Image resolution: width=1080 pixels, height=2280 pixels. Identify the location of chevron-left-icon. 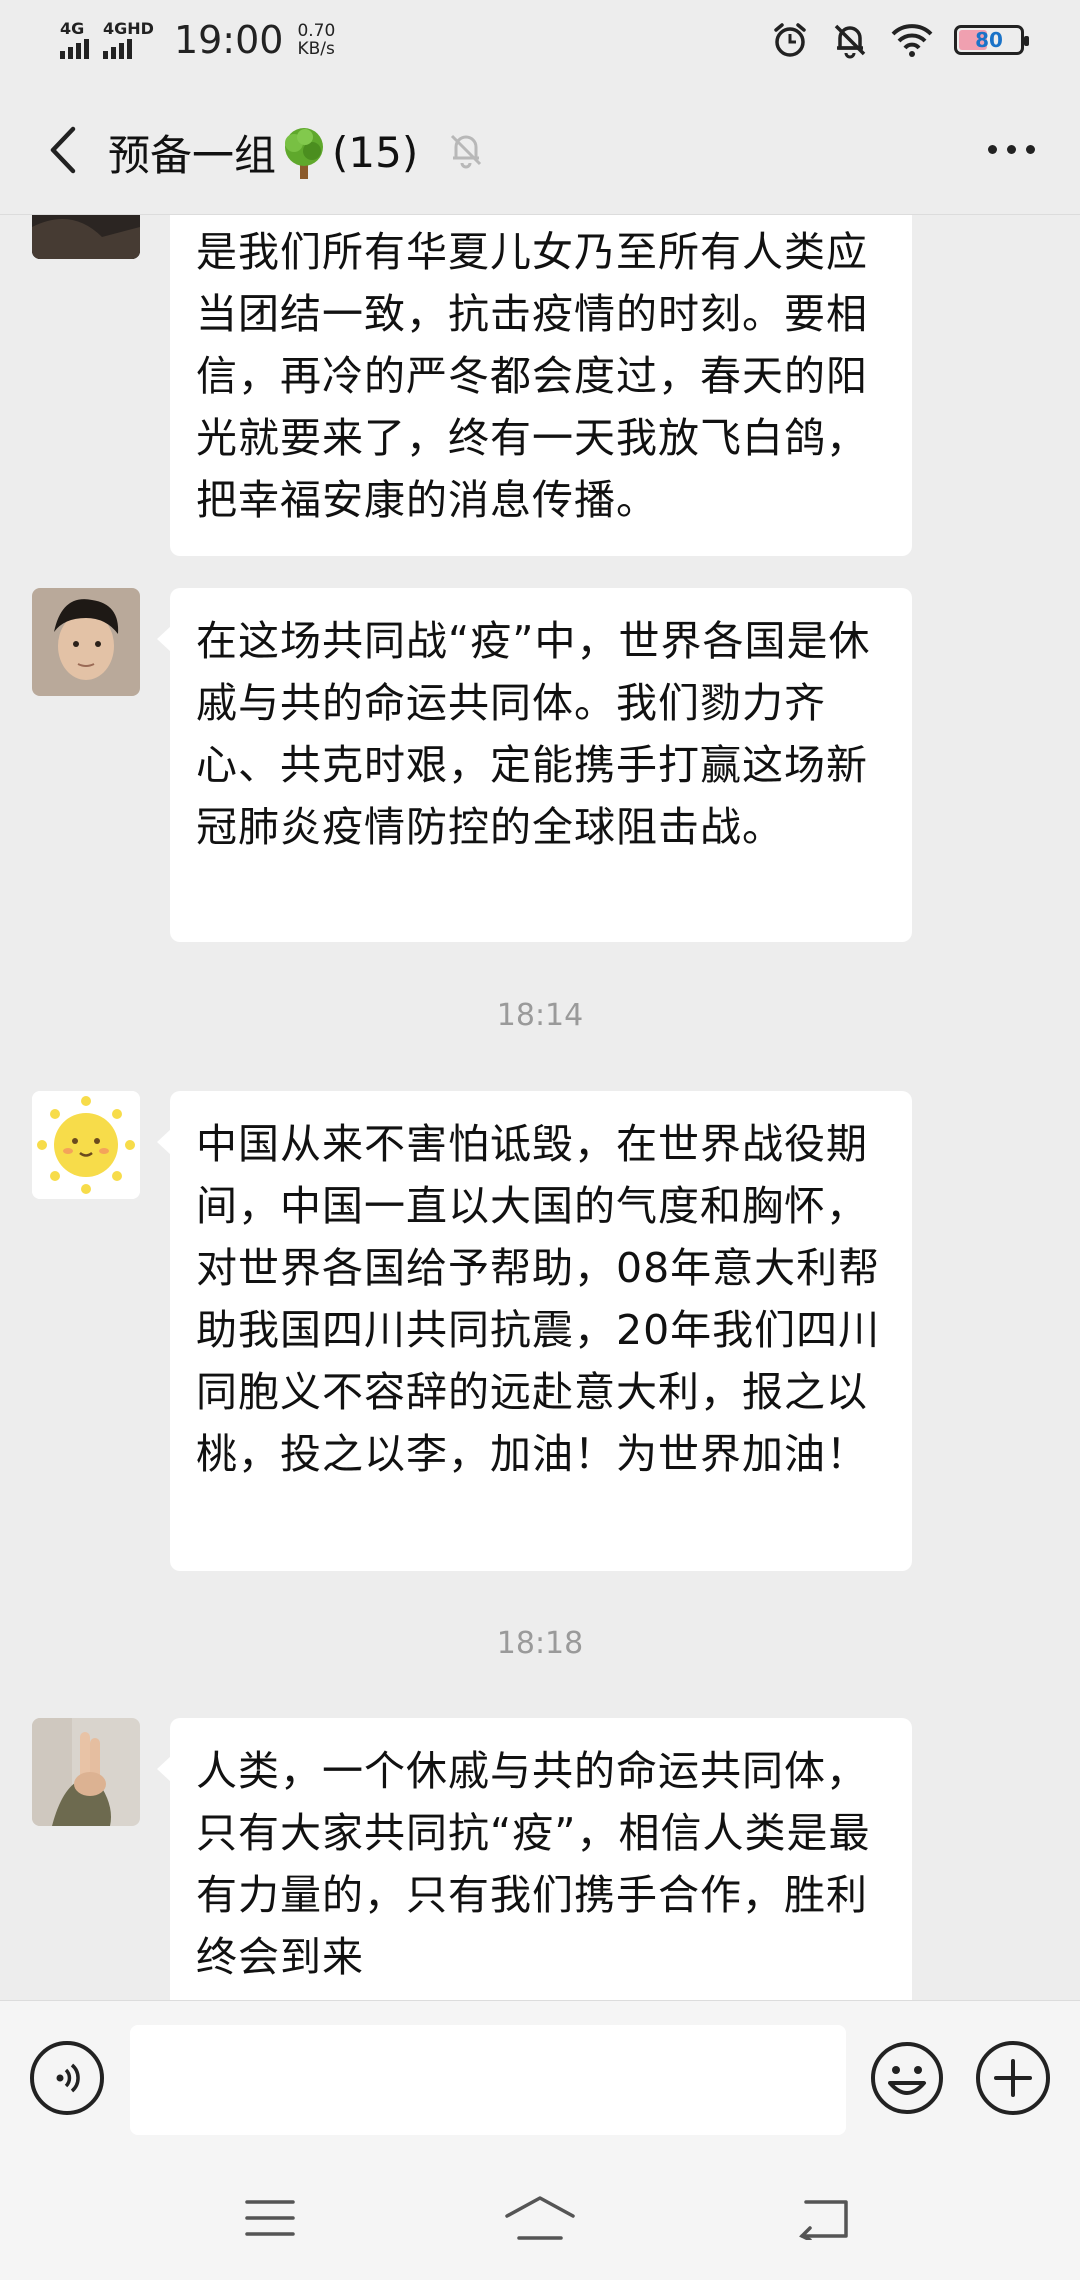
(63, 150).